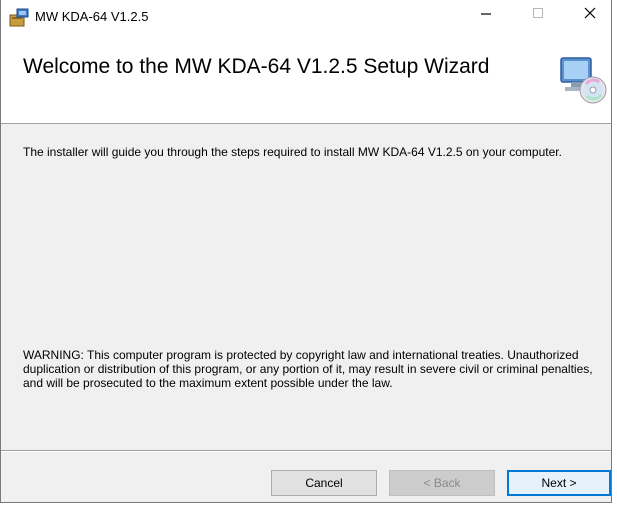 The height and width of the screenshot is (509, 617). I want to click on close-button, so click(590, 15).